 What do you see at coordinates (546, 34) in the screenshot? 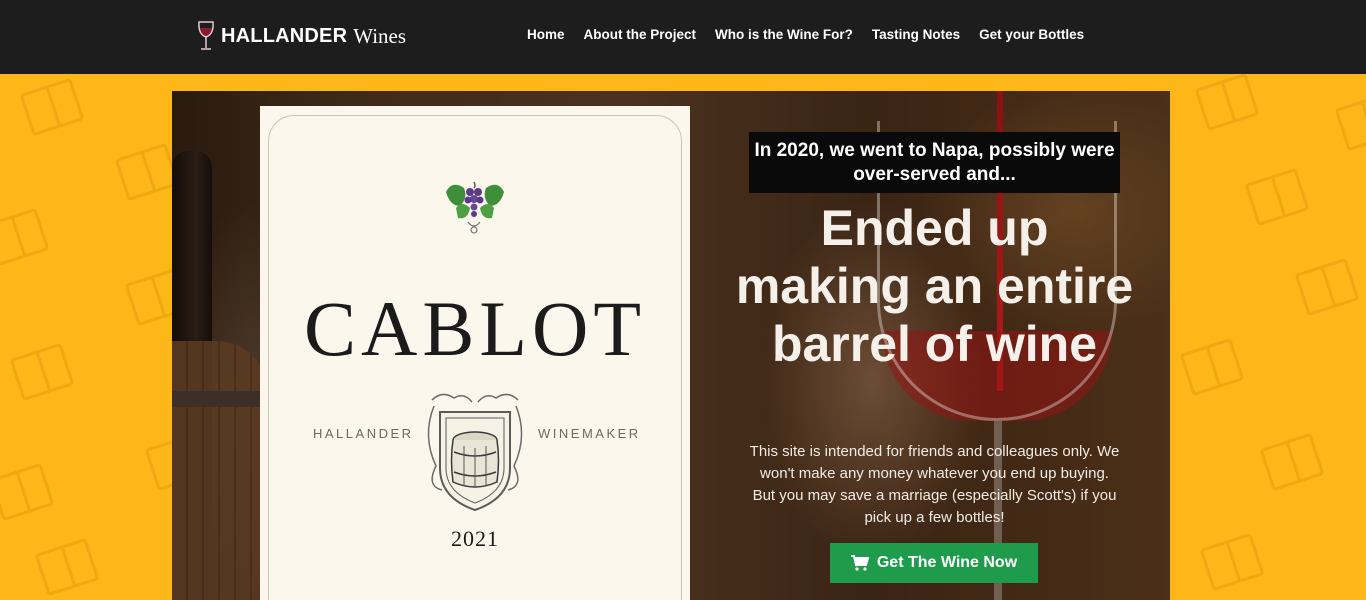
I see `nav-home: Home` at bounding box center [546, 34].